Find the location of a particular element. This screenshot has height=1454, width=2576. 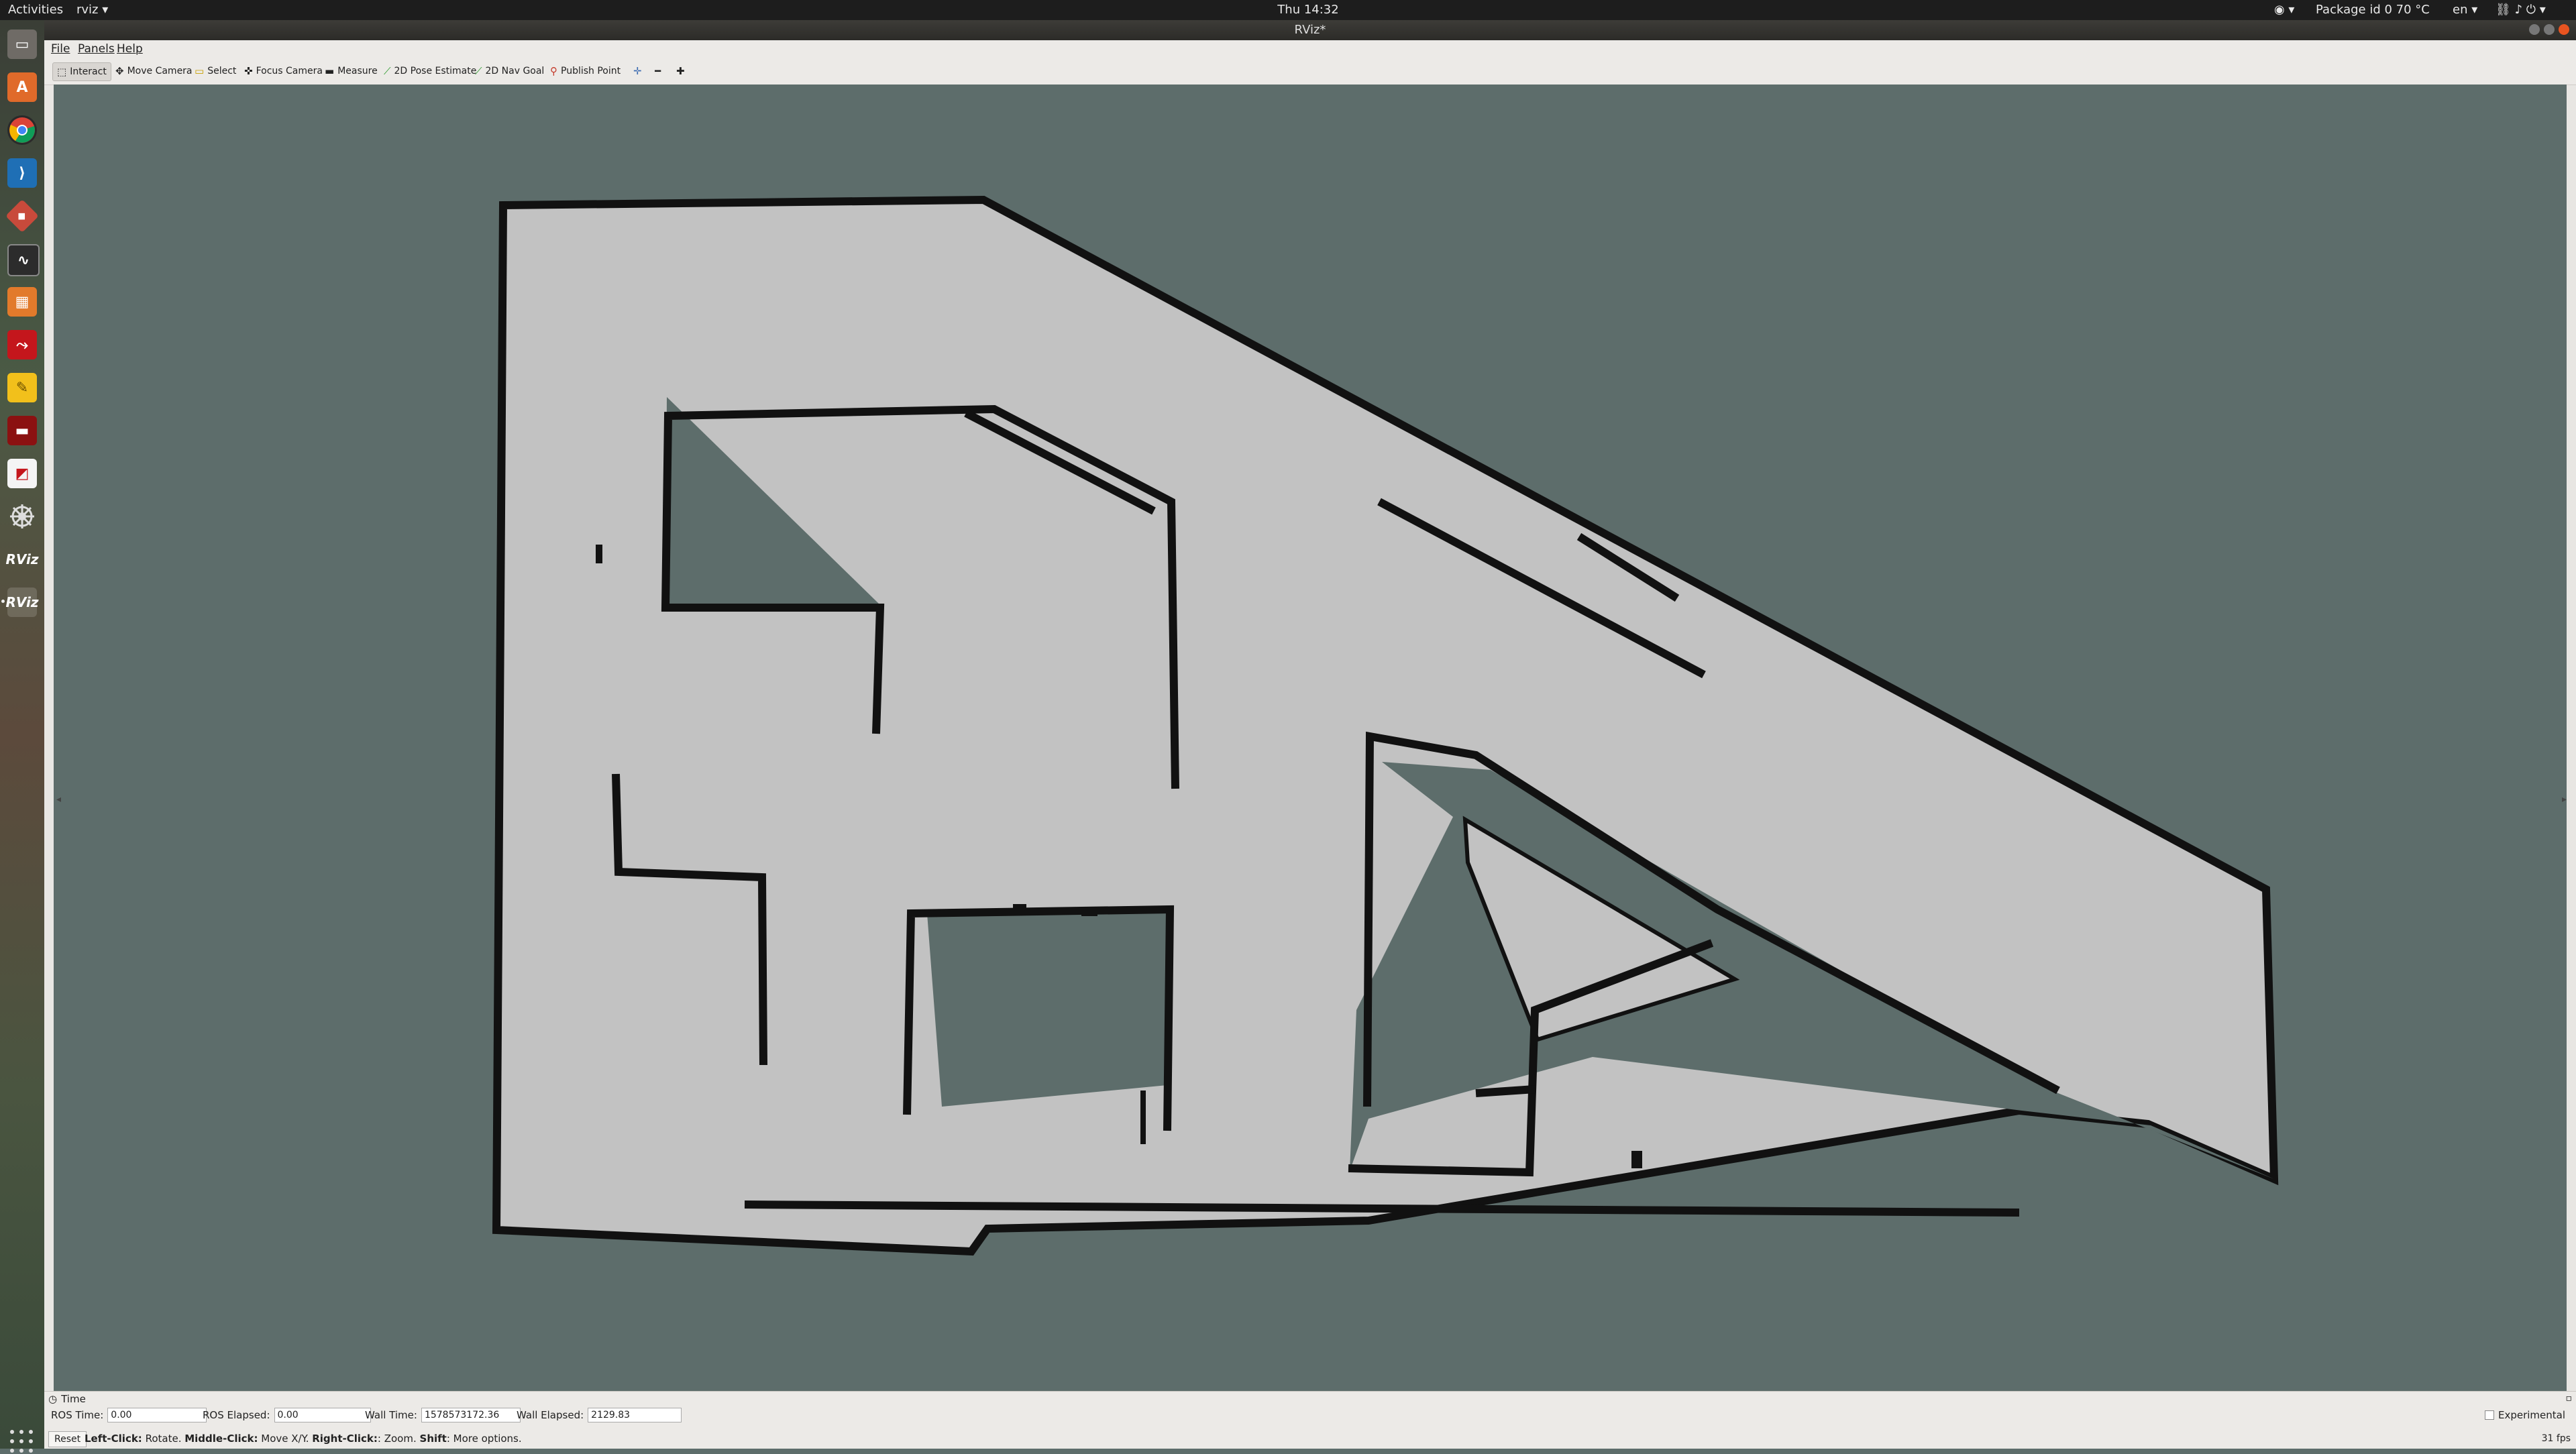

calculator-icon: ▦ is located at coordinates (22, 302).